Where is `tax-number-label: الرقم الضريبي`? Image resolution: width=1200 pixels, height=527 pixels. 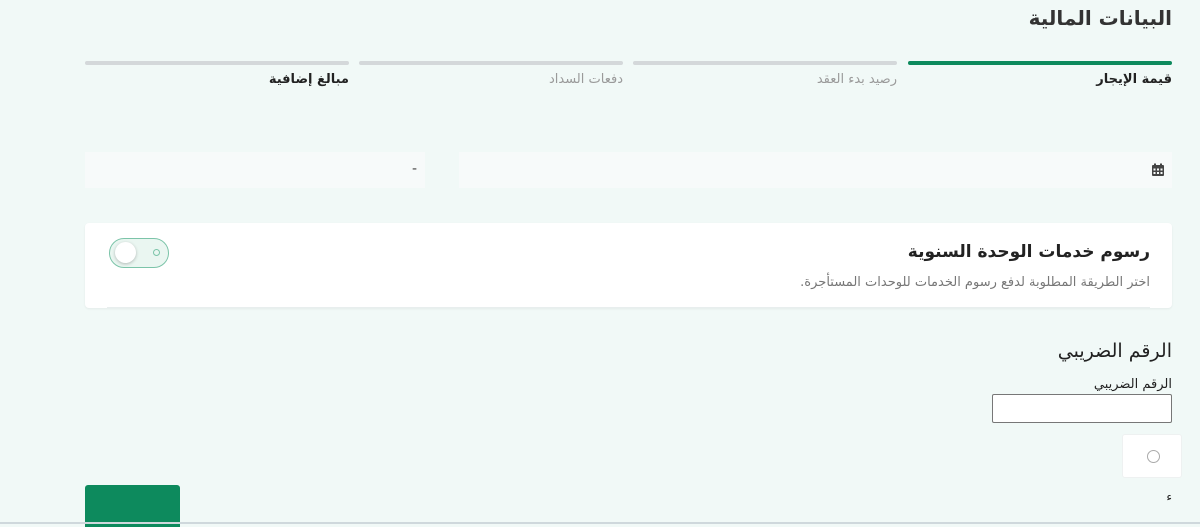 tax-number-label: الرقم الضريبي is located at coordinates (1132, 384).